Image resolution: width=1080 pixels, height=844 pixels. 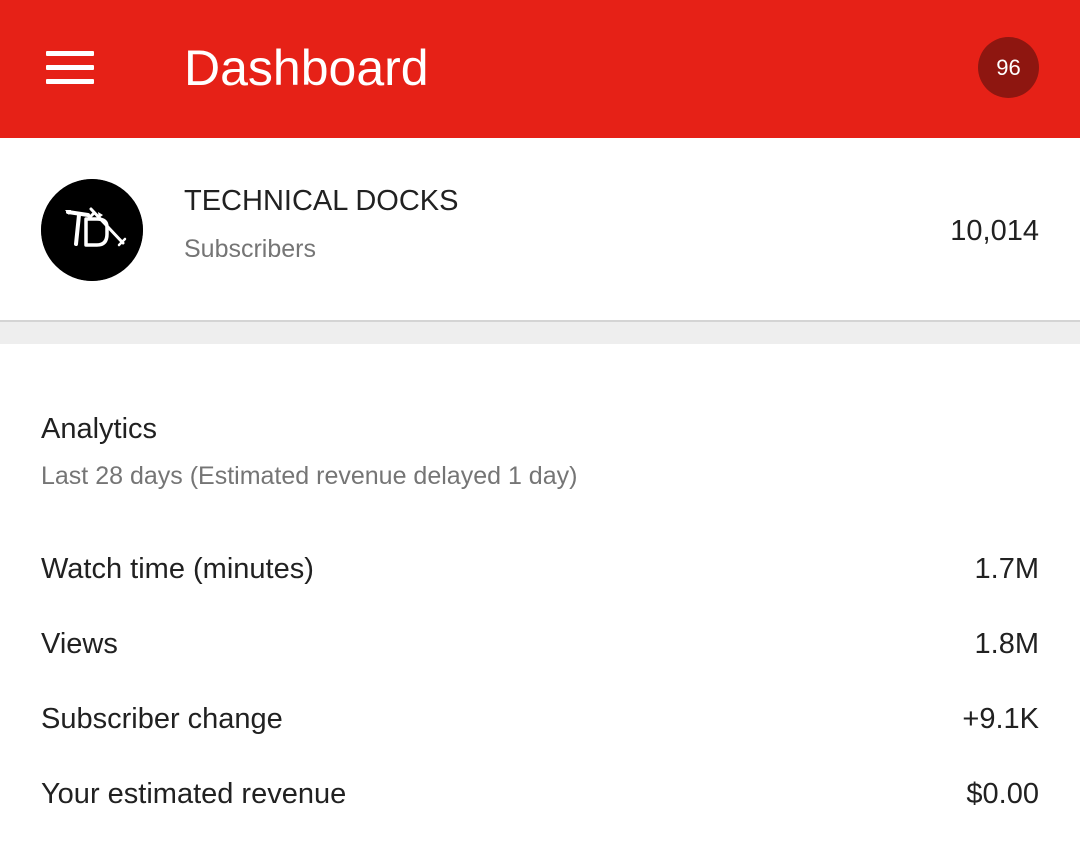 I want to click on metric-value: $0.00, so click(x=1002, y=794).